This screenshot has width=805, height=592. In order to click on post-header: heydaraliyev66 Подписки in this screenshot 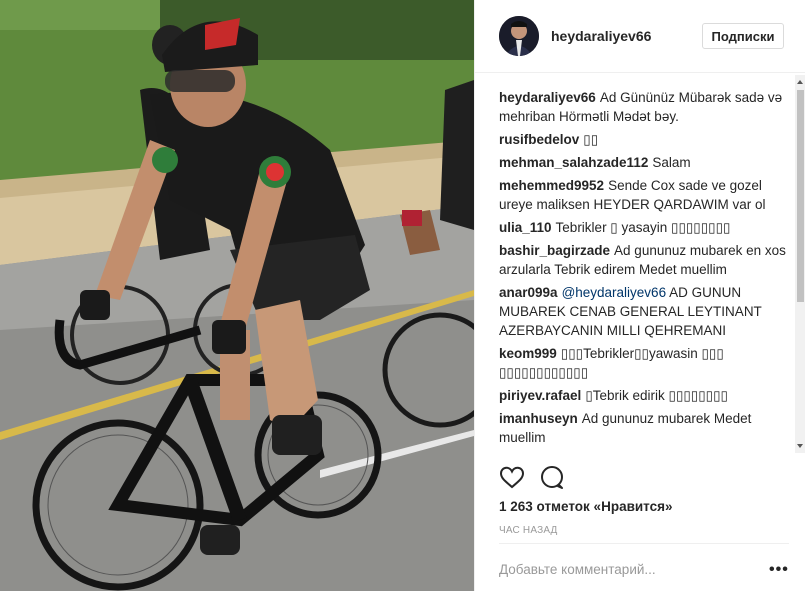, I will do `click(640, 36)`.